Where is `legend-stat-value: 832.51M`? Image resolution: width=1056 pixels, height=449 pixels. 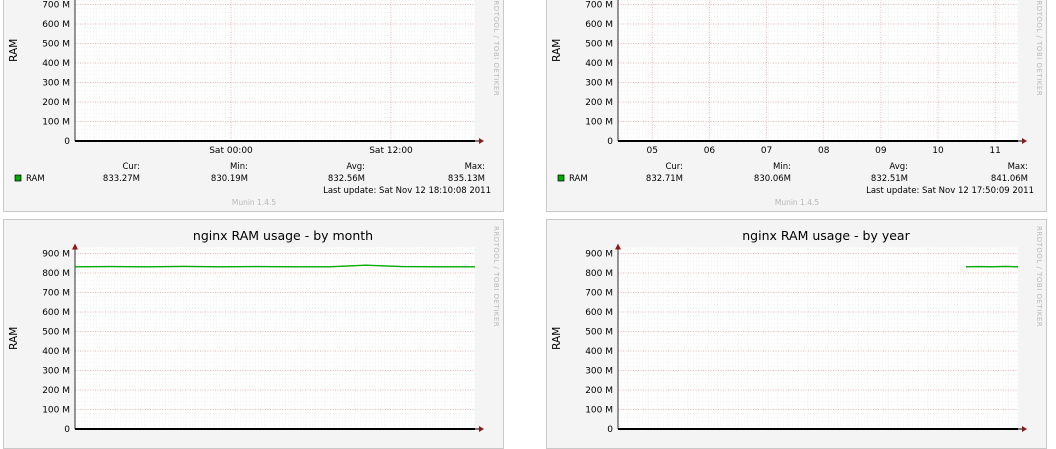
legend-stat-value: 832.51M is located at coordinates (889, 179).